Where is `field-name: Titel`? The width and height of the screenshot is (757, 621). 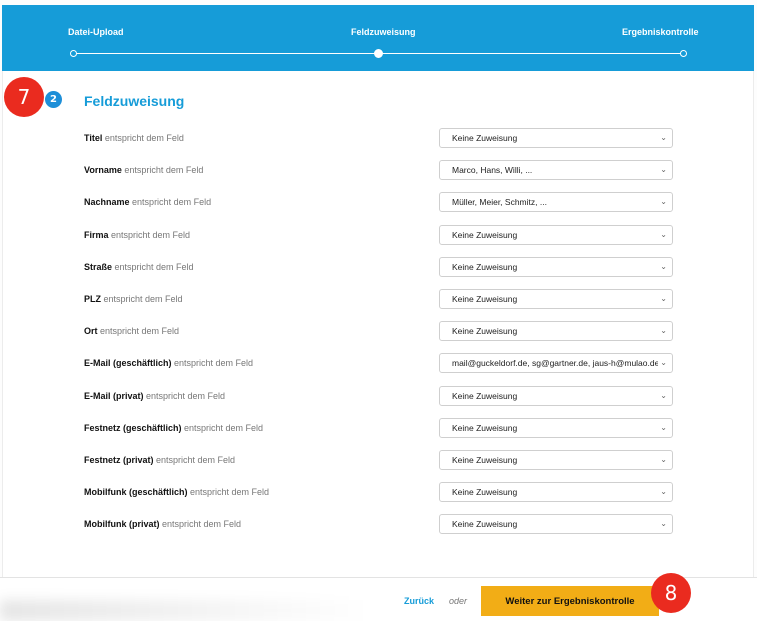
field-name: Titel is located at coordinates (93, 138).